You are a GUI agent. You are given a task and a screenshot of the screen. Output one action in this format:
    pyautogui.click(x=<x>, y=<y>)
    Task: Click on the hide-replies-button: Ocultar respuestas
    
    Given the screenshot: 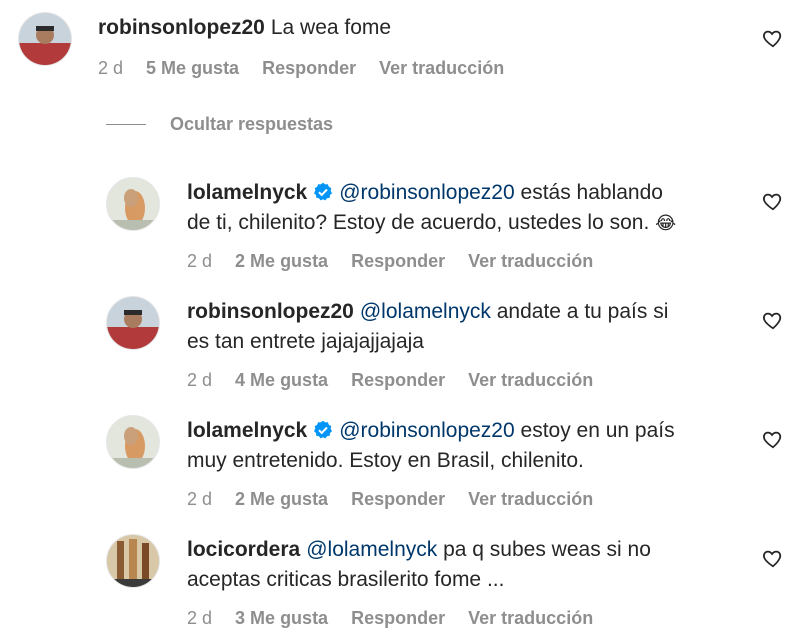 What is the action you would take?
    pyautogui.click(x=219, y=124)
    